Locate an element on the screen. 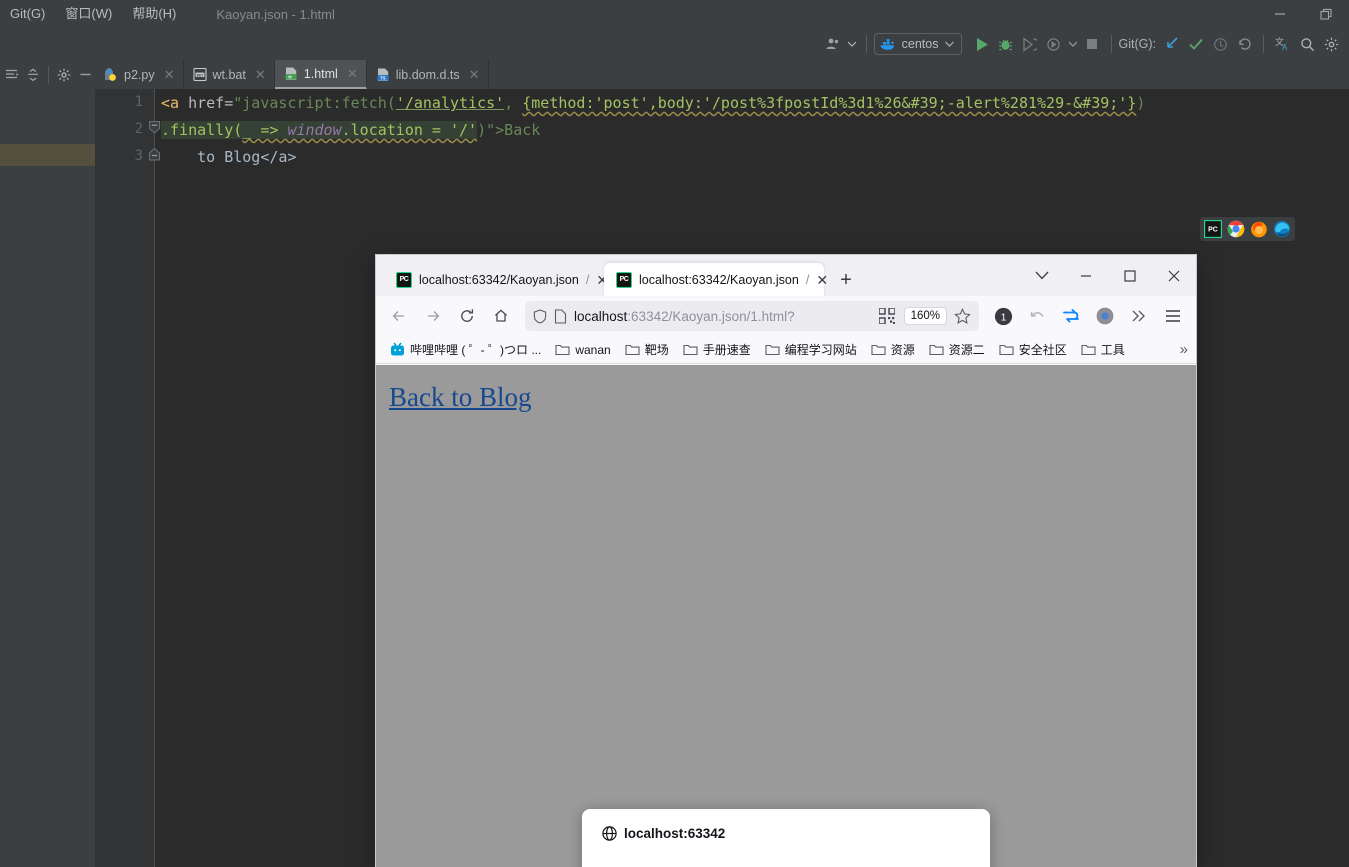 The width and height of the screenshot is (1349, 867). editor-tab-wtbat: BAT wt.bat ✕ is located at coordinates (229, 74).